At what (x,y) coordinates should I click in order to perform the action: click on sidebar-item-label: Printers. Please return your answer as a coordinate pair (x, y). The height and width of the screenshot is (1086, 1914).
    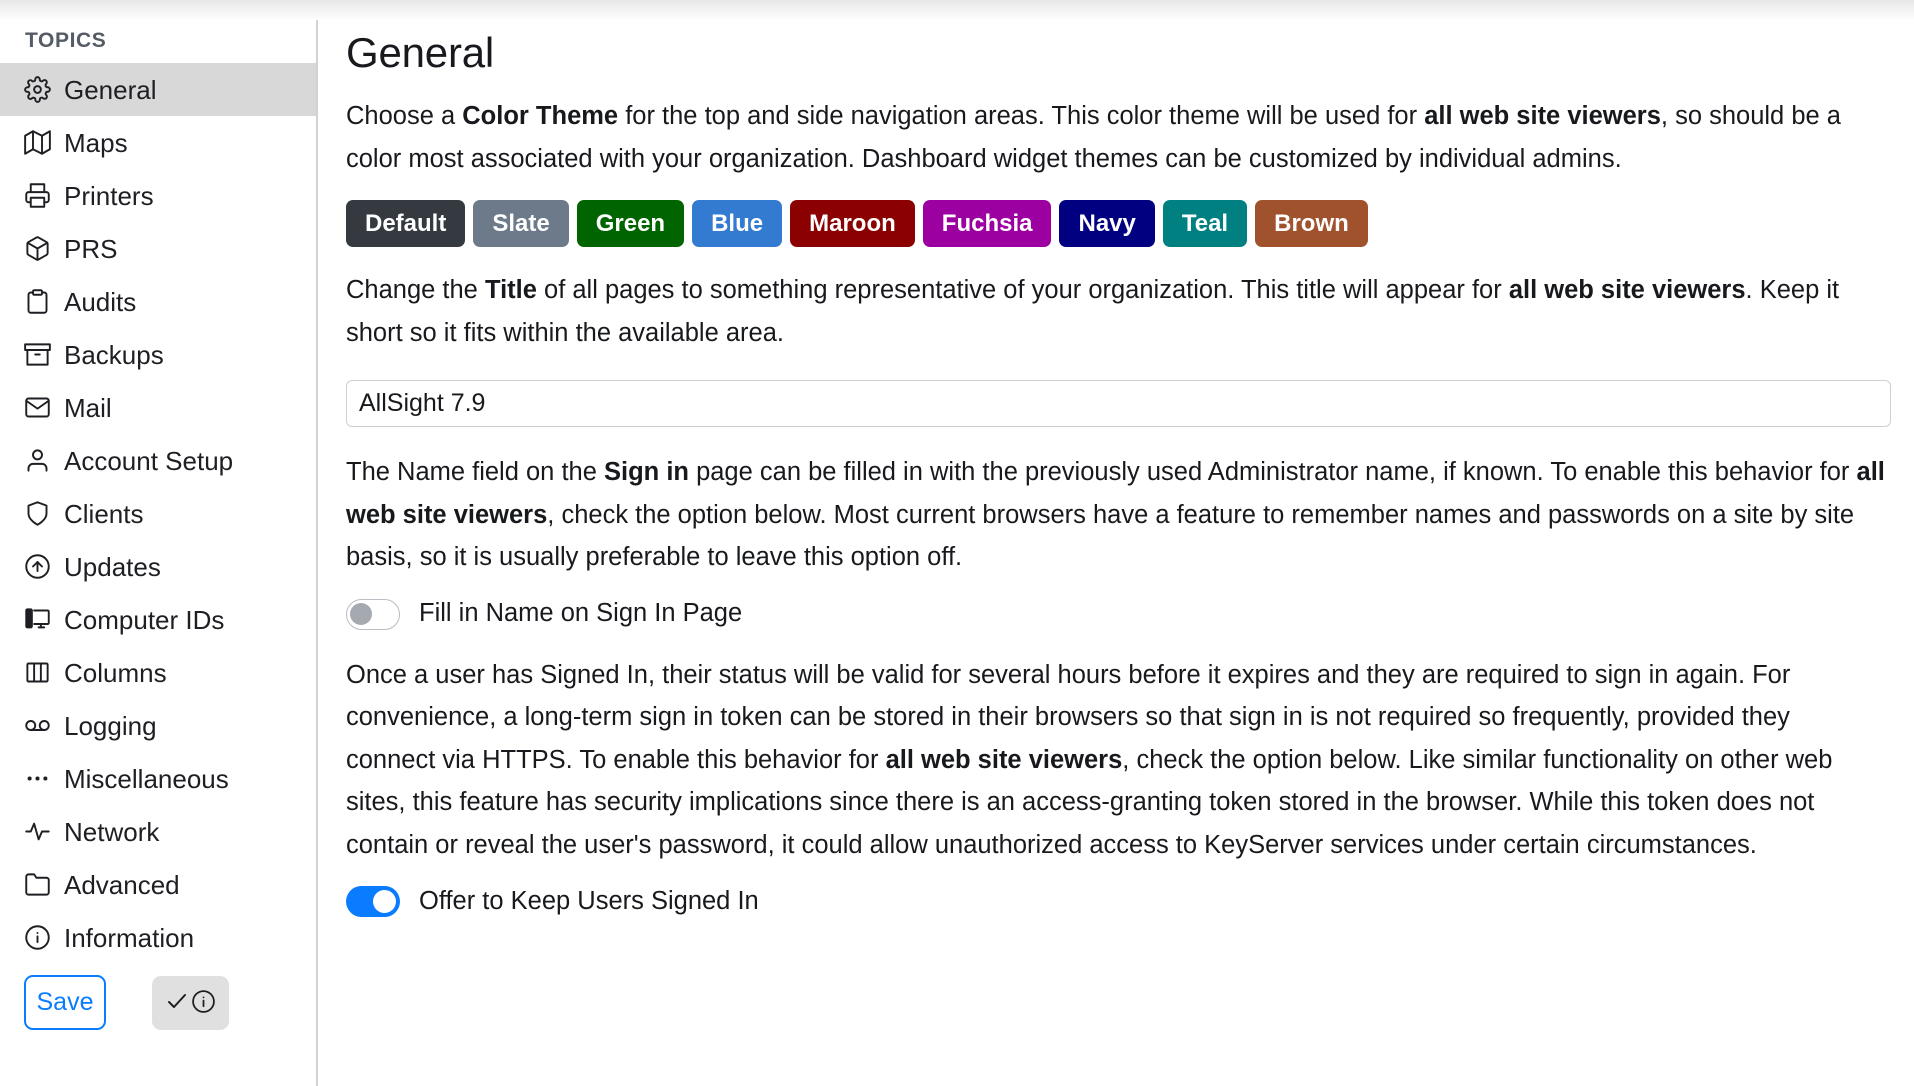
    Looking at the image, I should click on (109, 196).